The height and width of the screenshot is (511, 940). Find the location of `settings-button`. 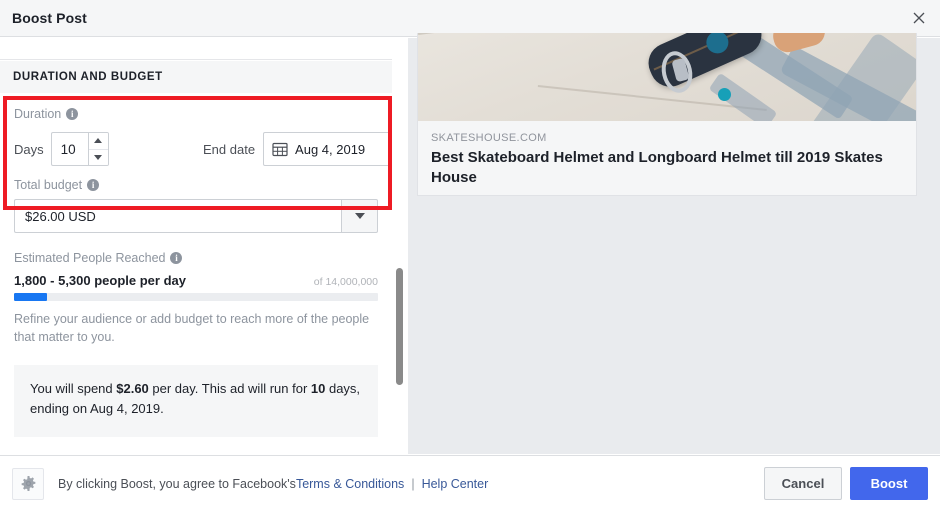

settings-button is located at coordinates (28, 483).